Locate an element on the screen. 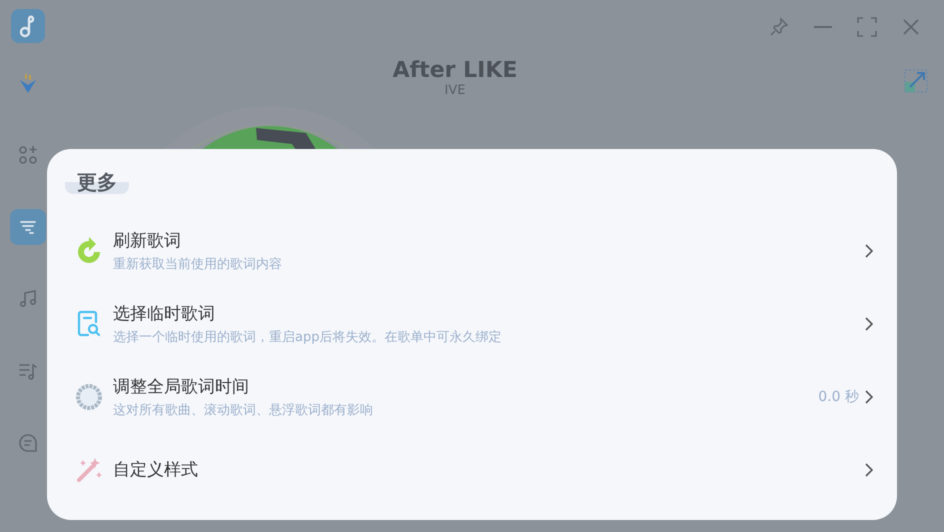 Image resolution: width=944 pixels, height=532 pixels. item-title: 自定义样式 is located at coordinates (156, 470).